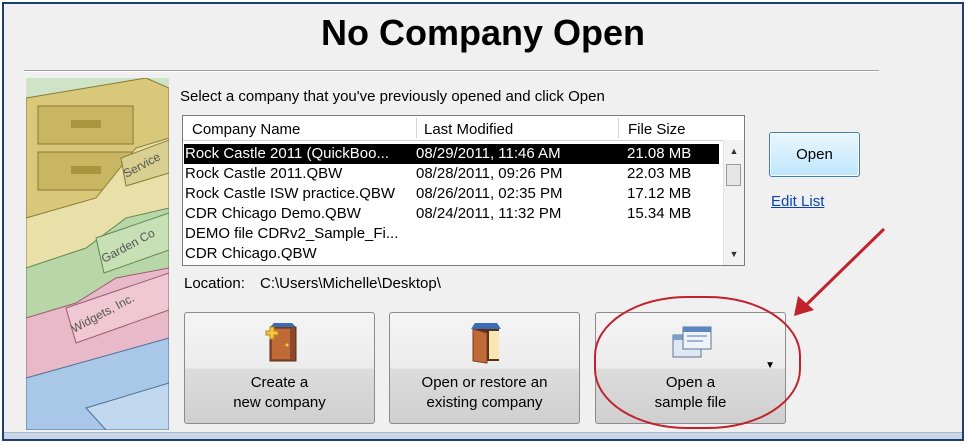 The image size is (968, 445). What do you see at coordinates (214, 283) in the screenshot?
I see `location-label: Location:` at bounding box center [214, 283].